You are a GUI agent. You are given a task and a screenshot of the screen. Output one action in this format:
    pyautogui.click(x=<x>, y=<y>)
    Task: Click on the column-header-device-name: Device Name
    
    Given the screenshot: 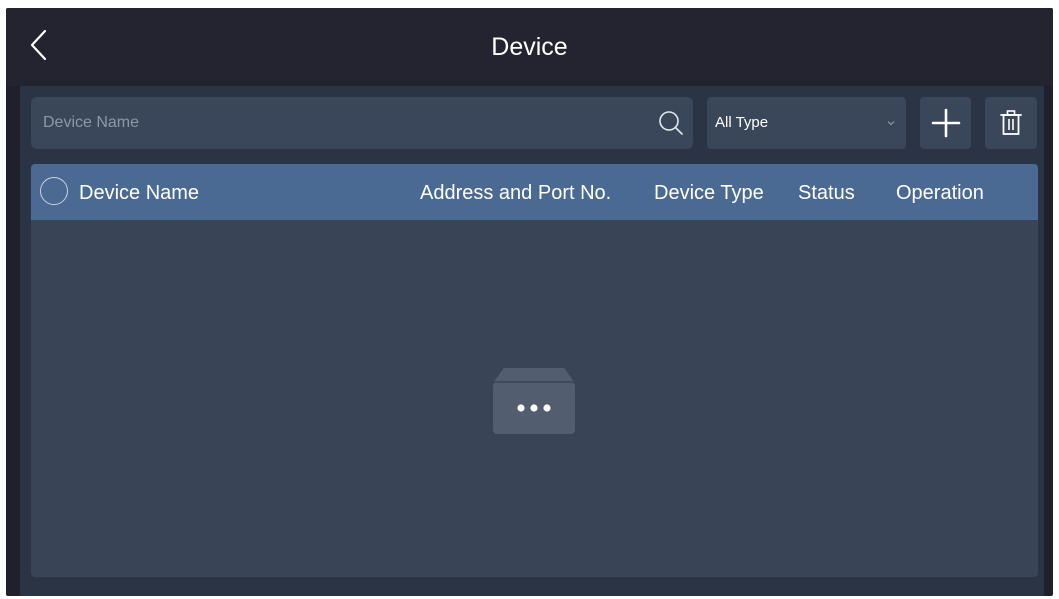 What is the action you would take?
    pyautogui.click(x=139, y=193)
    